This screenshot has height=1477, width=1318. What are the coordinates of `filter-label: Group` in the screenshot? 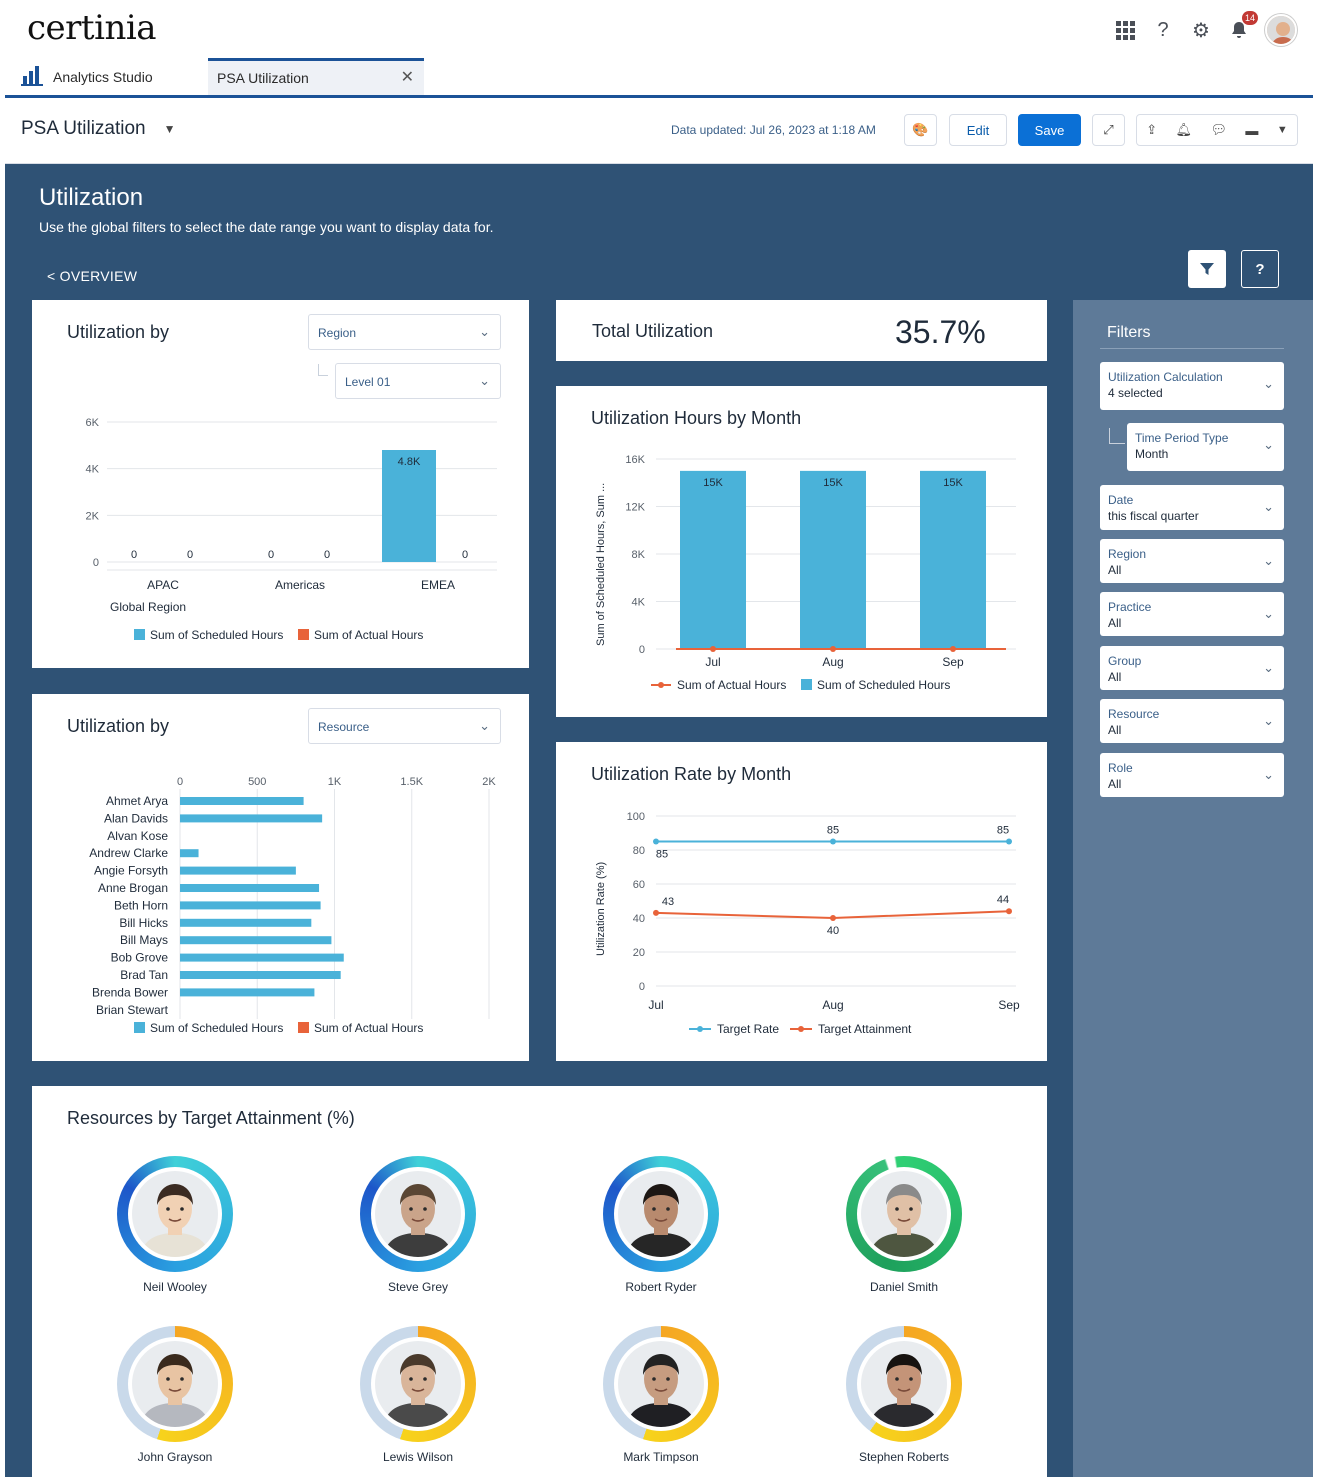 It's located at (1125, 661).